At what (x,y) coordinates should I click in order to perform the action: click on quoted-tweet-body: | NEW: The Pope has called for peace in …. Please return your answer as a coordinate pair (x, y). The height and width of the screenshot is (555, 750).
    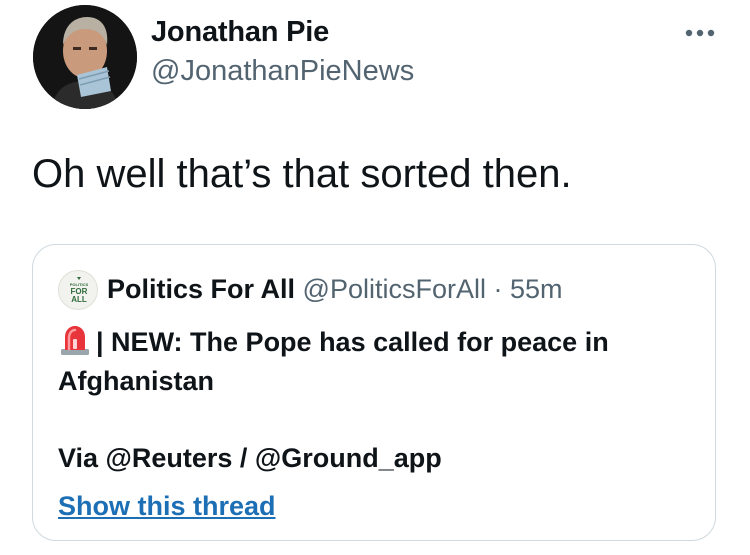
    Looking at the image, I should click on (378, 362).